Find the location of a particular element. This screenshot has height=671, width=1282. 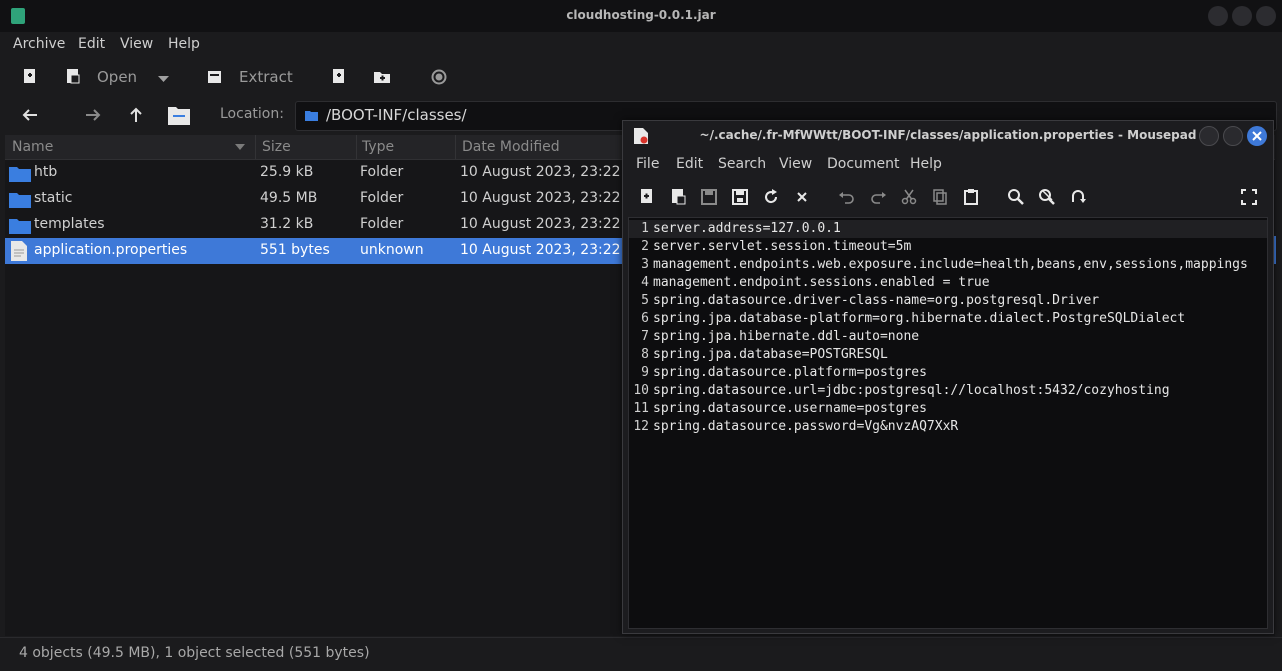

stop-icon is located at coordinates (439, 77).